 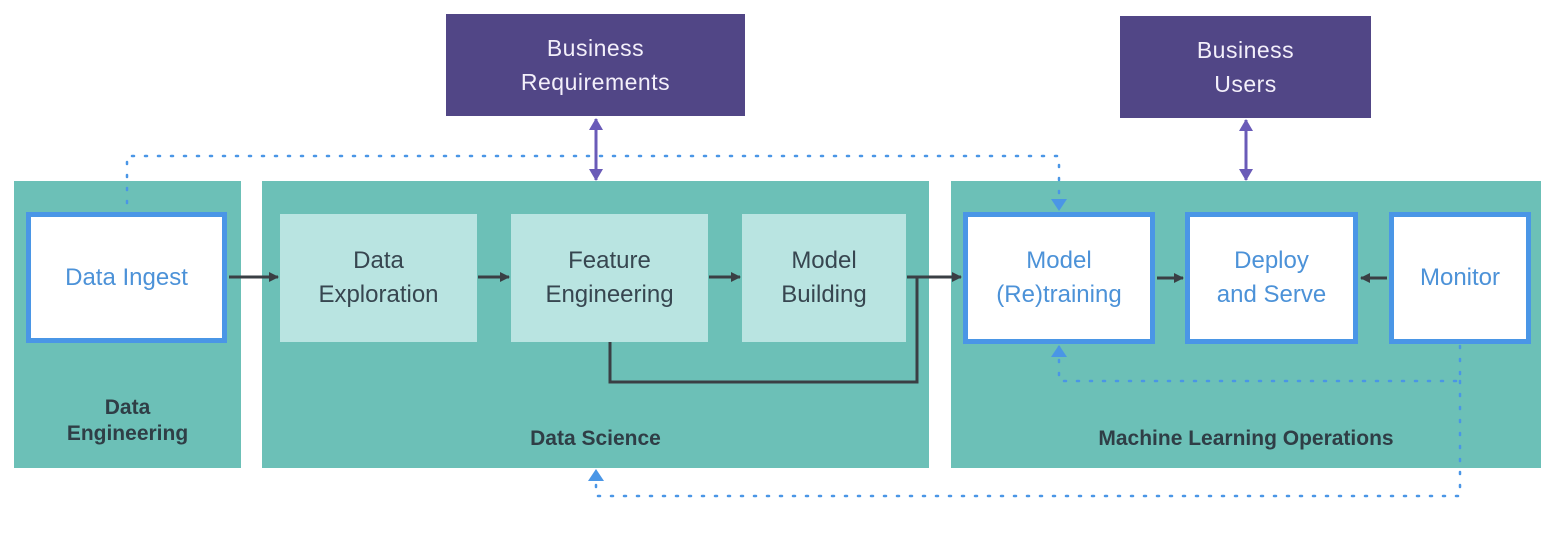 I want to click on dotted-monitor-to-data-science, so click(x=1025, y=438).